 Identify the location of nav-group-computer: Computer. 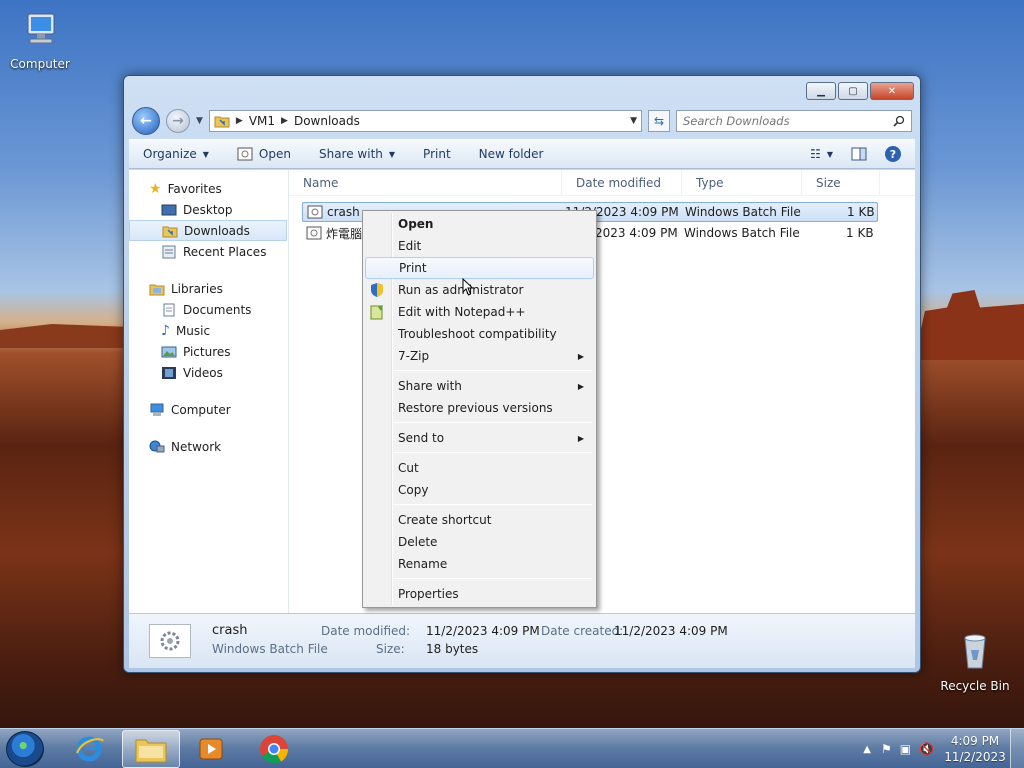
(208, 409).